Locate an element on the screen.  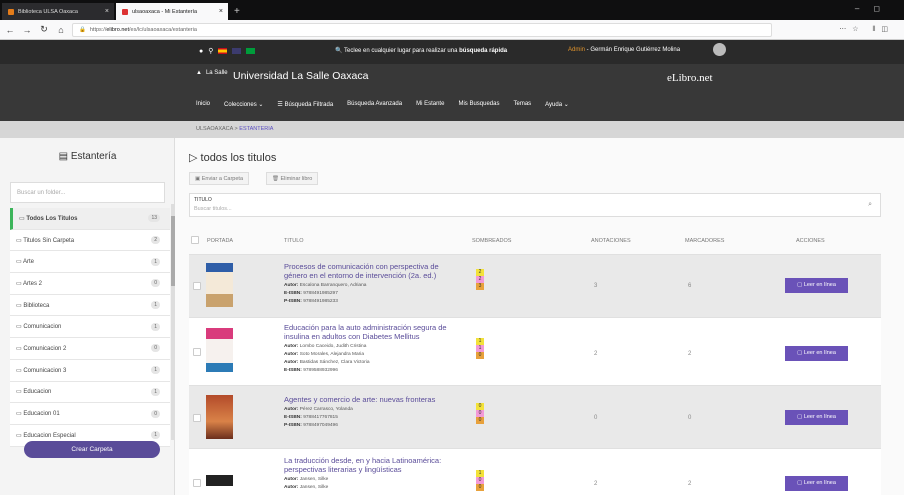
highlight-counts: 2 2 3 is located at coordinates (480, 279).